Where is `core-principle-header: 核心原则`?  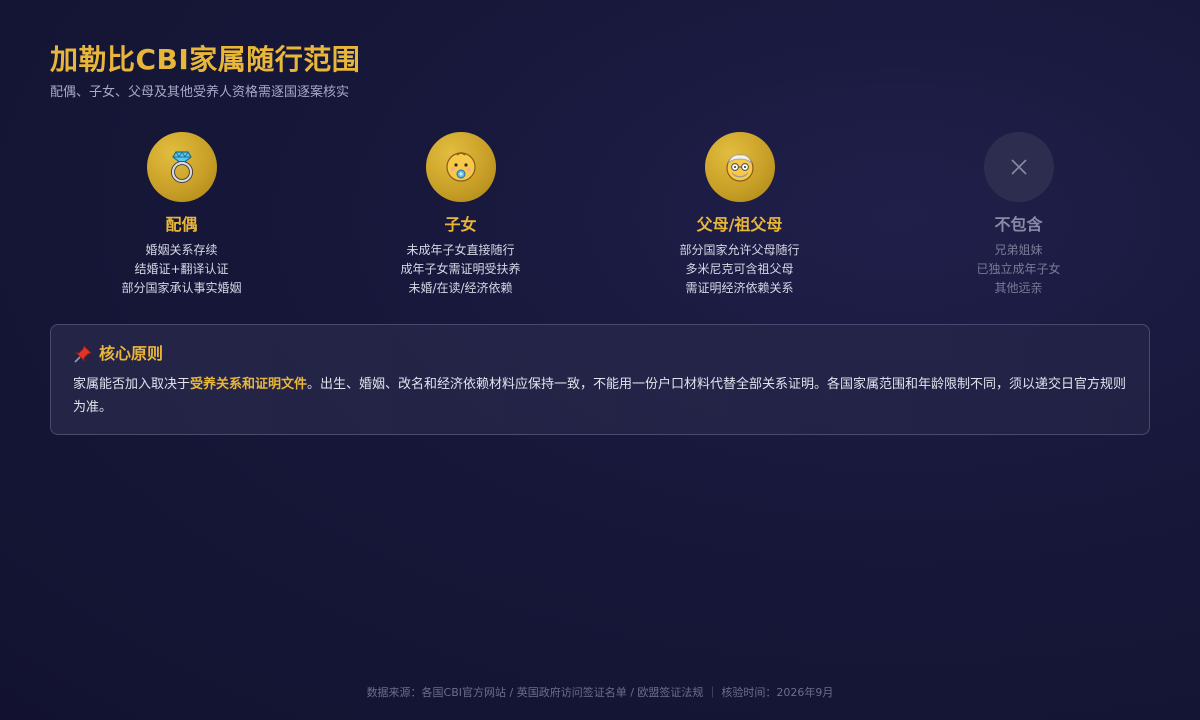
core-principle-header: 核心原则 is located at coordinates (600, 354).